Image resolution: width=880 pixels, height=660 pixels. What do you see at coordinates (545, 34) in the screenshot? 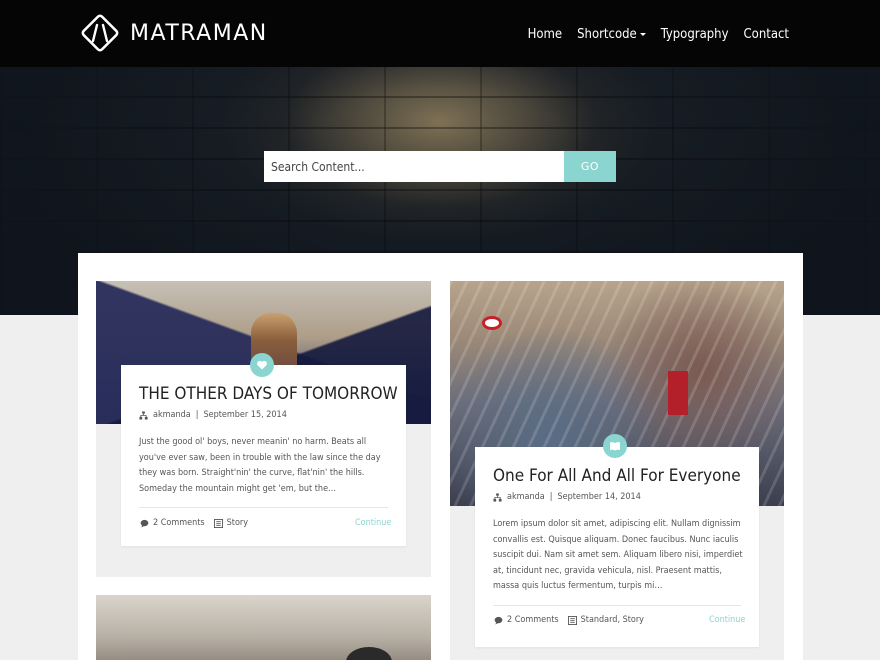
I see `nav-home: Home` at bounding box center [545, 34].